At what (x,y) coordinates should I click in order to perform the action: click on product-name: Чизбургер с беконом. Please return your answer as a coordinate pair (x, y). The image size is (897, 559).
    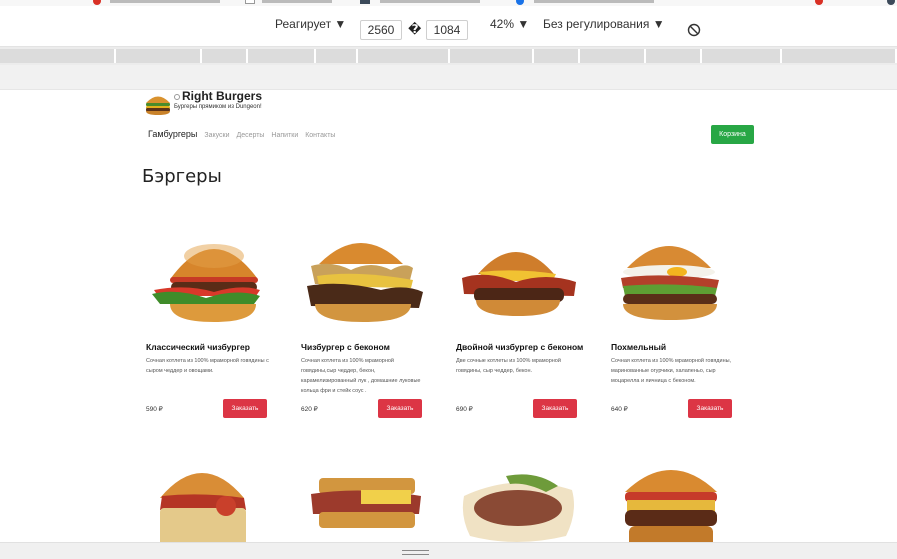
    Looking at the image, I should click on (345, 347).